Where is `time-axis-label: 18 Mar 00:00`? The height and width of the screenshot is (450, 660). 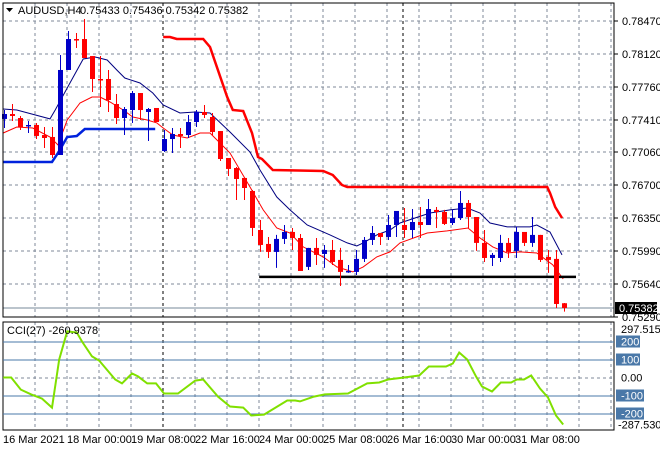 time-axis-label: 18 Mar 00:00 is located at coordinates (99, 440).